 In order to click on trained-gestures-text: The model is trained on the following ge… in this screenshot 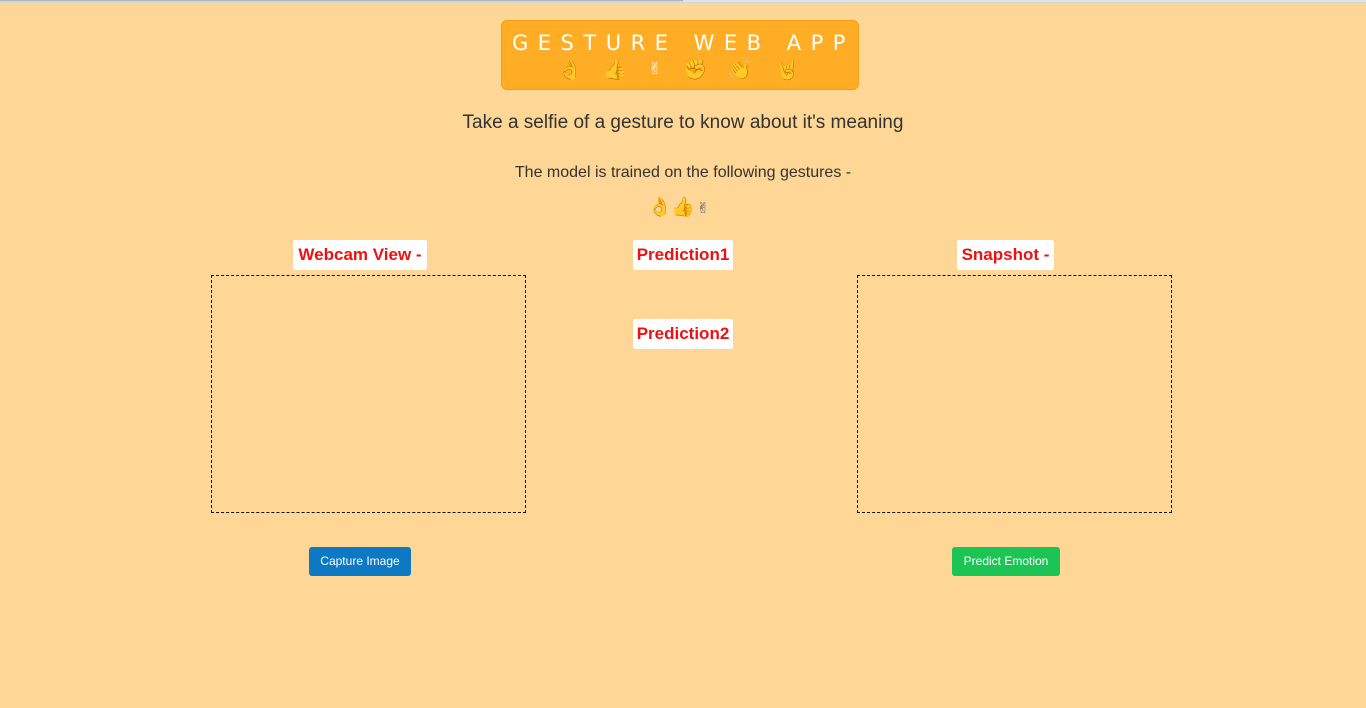, I will do `click(683, 172)`.